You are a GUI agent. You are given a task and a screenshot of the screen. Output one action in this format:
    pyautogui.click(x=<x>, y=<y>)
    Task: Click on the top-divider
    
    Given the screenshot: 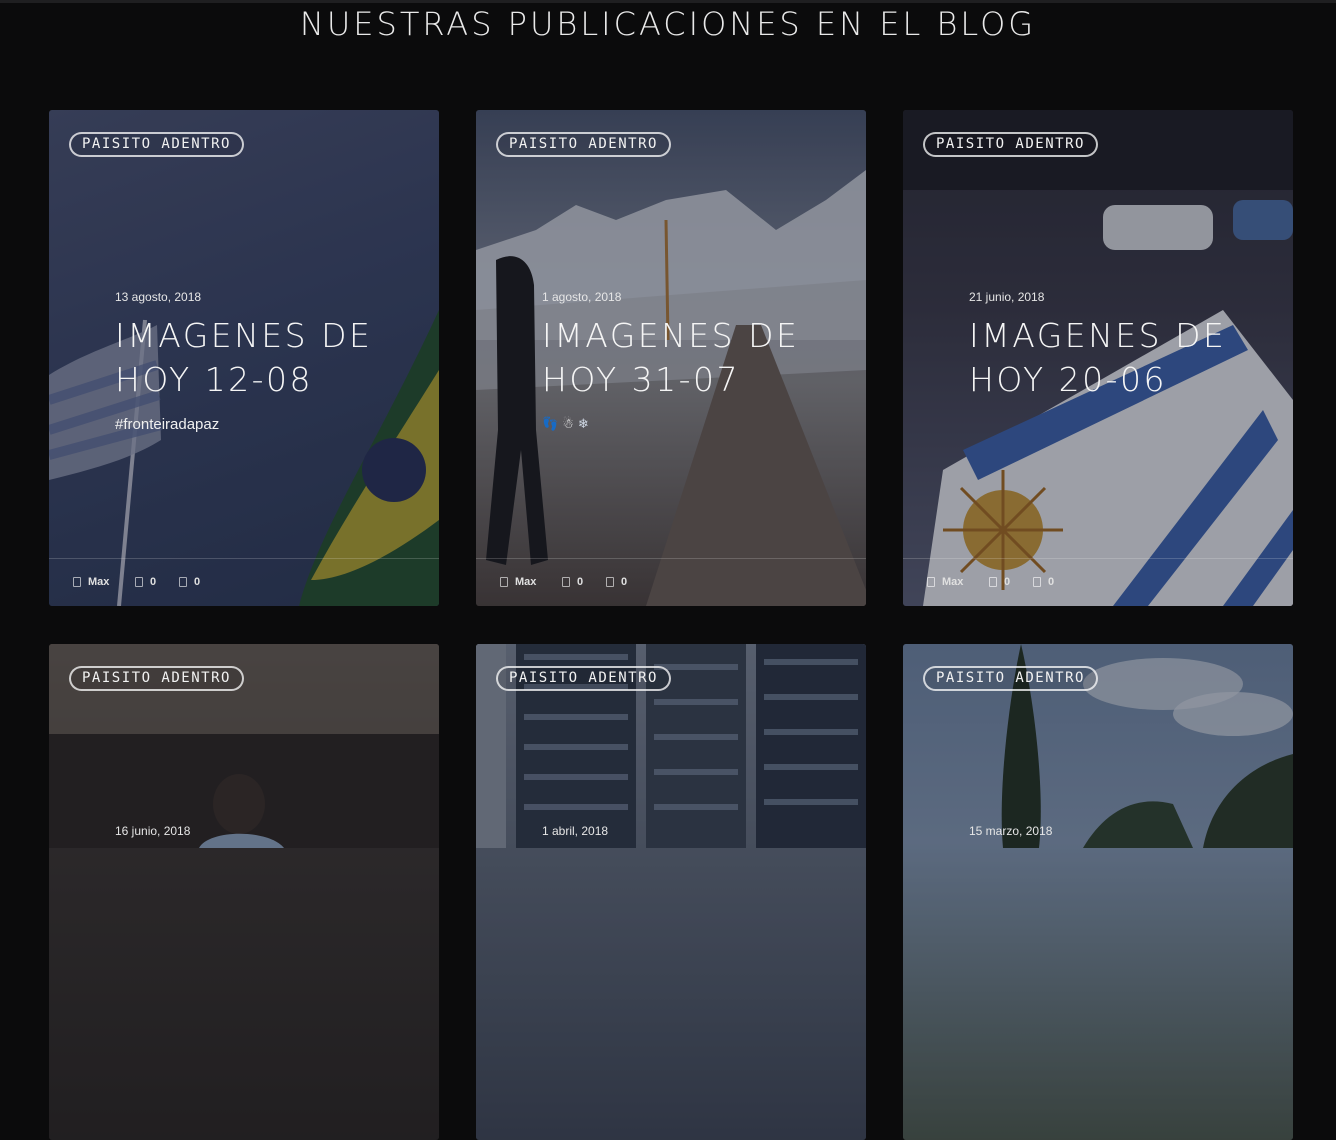 What is the action you would take?
    pyautogui.click(x=668, y=1)
    